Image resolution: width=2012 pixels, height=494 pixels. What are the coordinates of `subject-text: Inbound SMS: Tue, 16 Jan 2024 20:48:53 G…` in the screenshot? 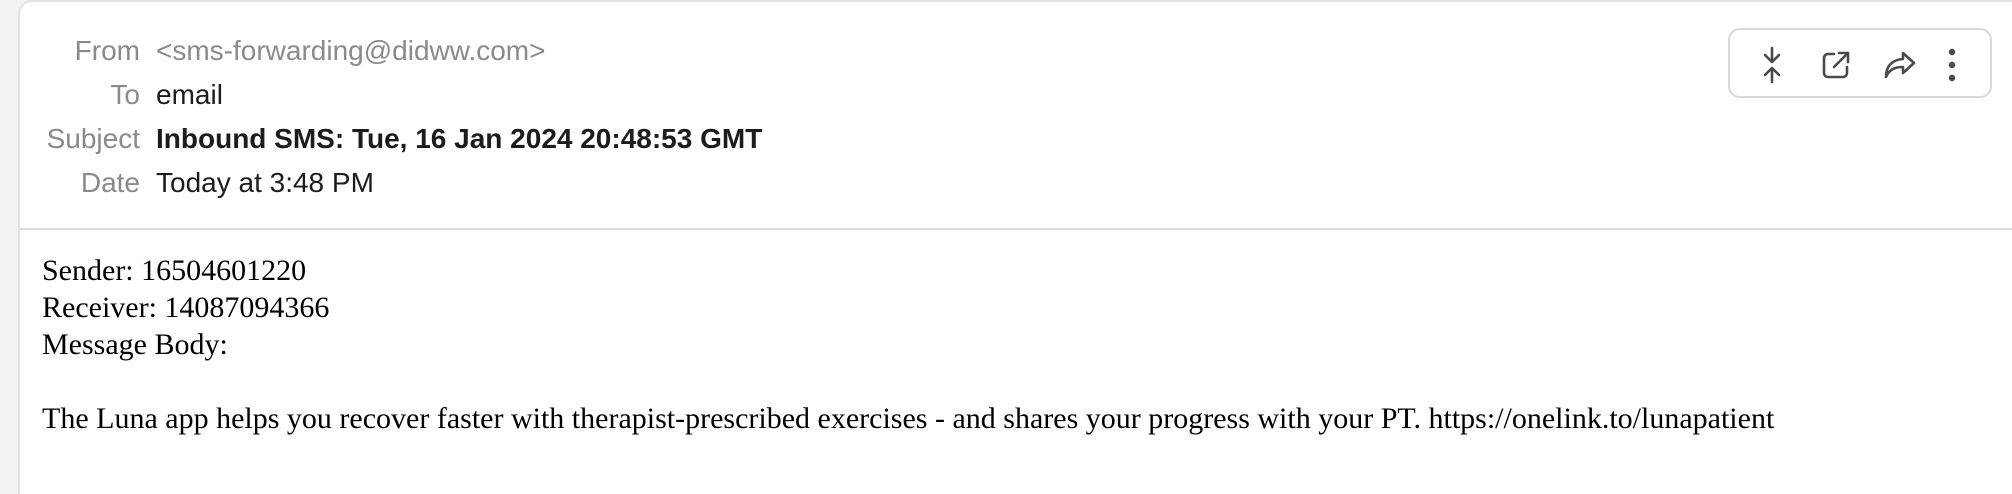 It's located at (459, 138).